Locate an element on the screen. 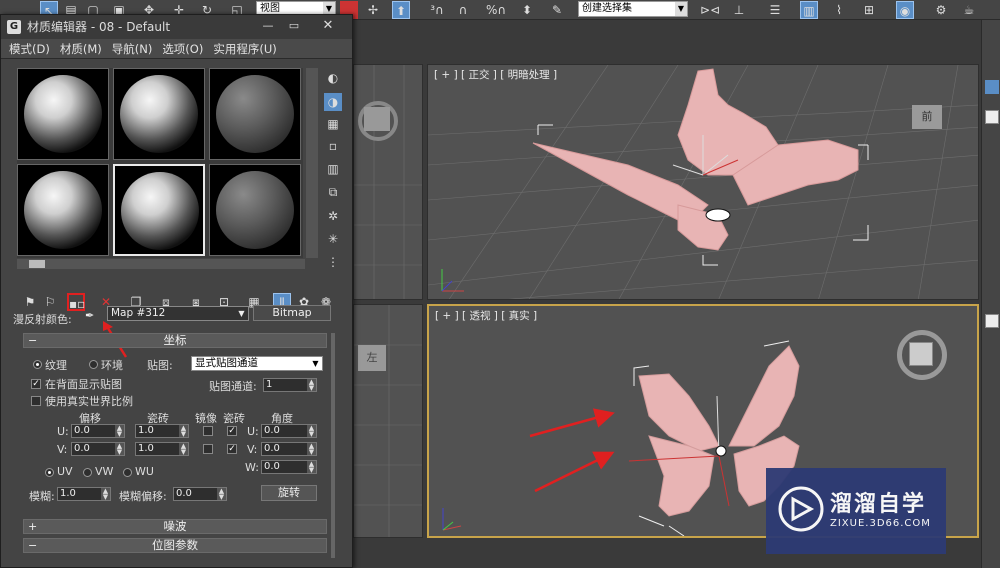  bitmap-params-rollout-header: − 位图参数 is located at coordinates (175, 545).